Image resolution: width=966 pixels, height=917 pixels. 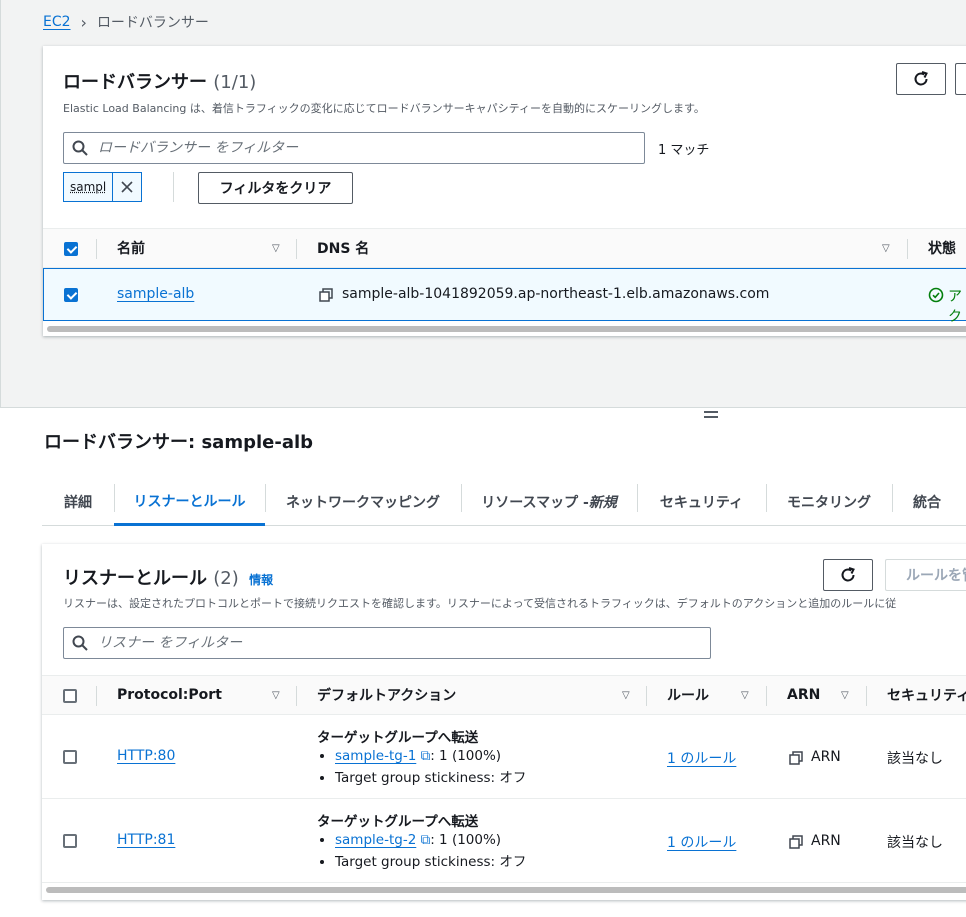 What do you see at coordinates (152, 23) in the screenshot?
I see `breadcrumb-current: ロードバランサー` at bounding box center [152, 23].